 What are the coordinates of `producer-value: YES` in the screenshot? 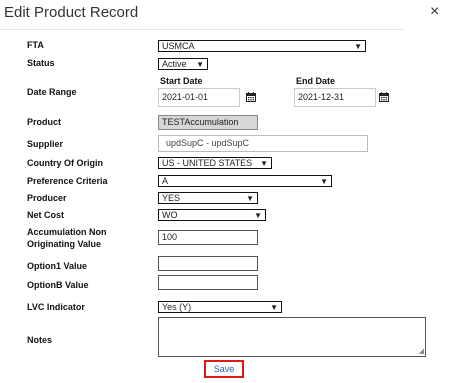 It's located at (171, 198).